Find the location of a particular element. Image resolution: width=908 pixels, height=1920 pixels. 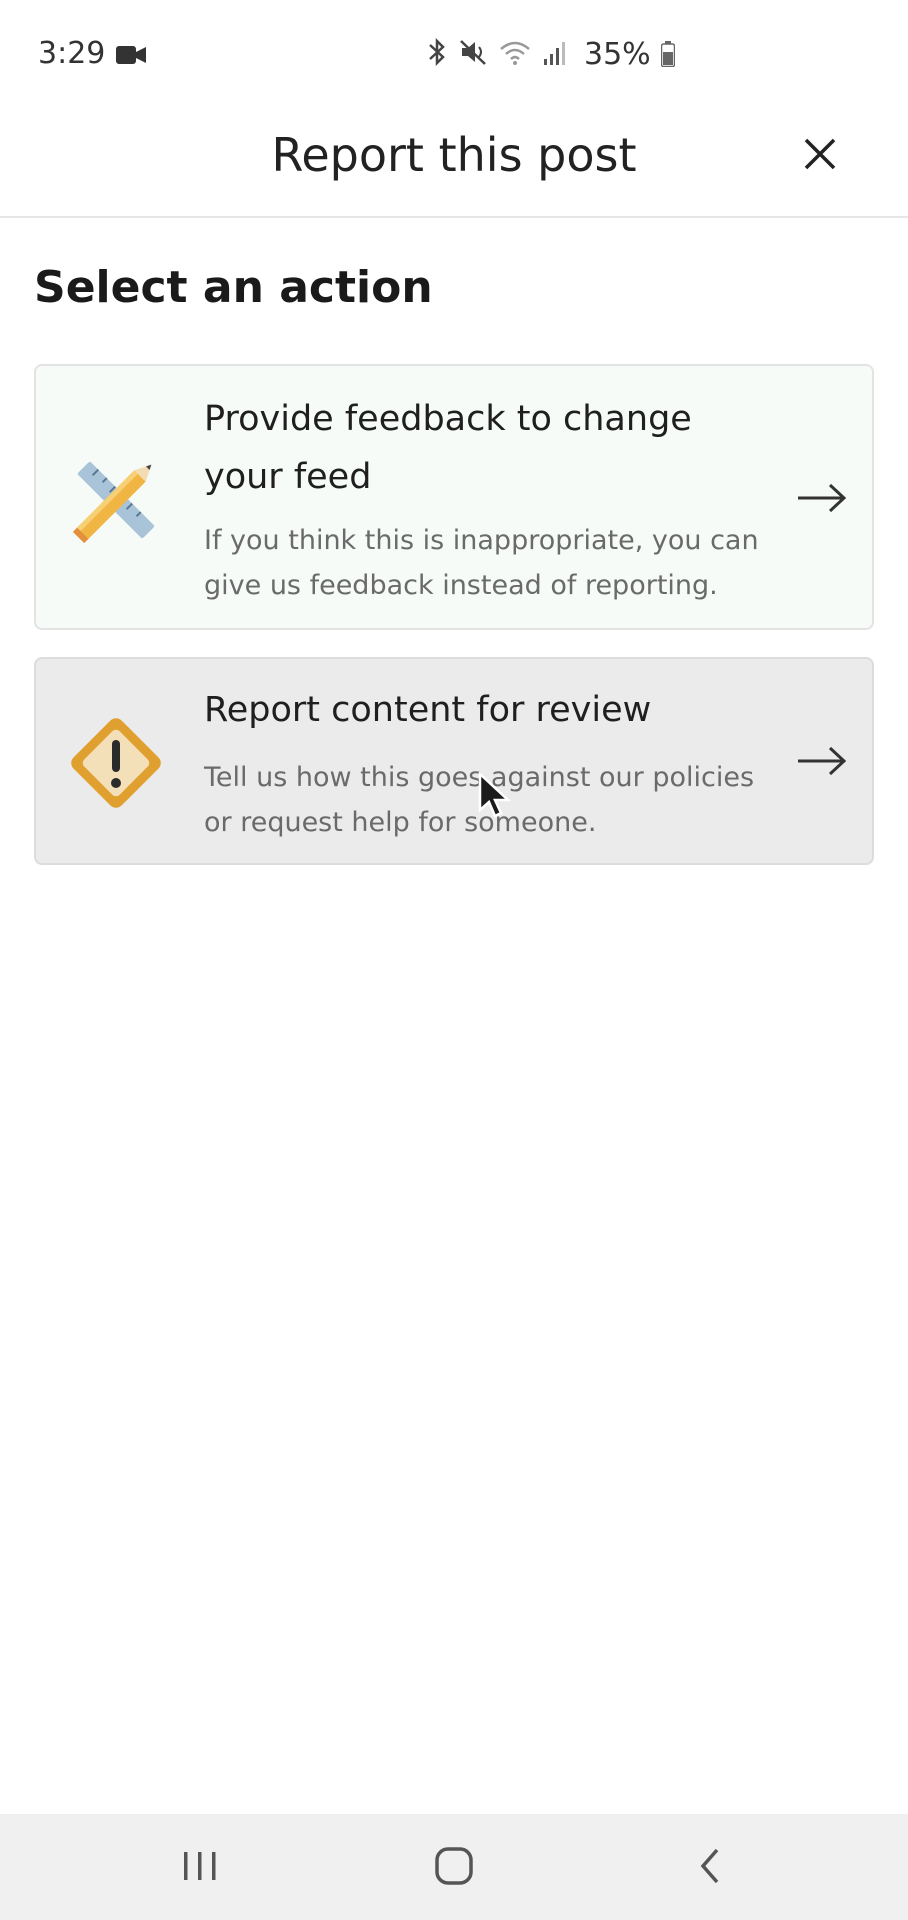

pencil-ruler-icon is located at coordinates (116, 500).